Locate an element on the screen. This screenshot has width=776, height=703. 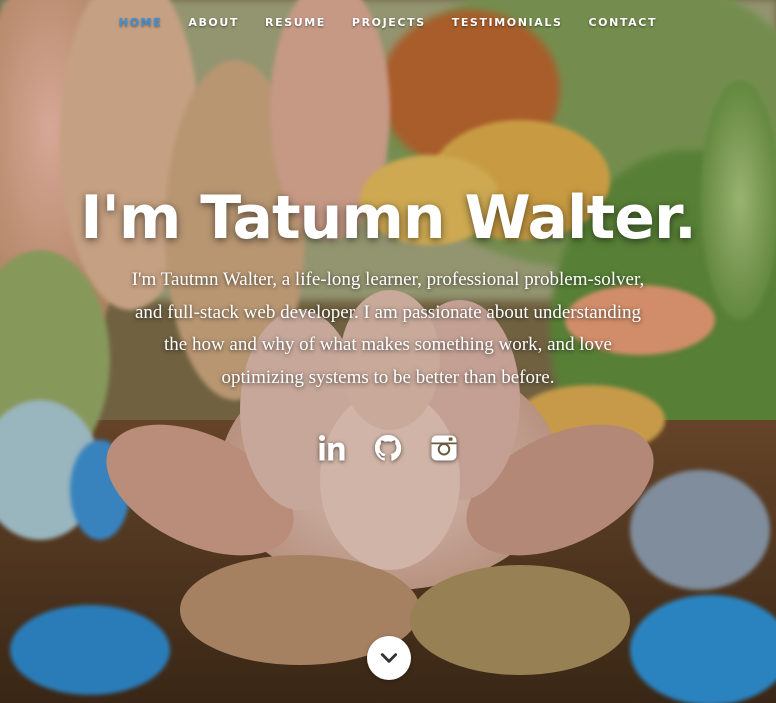
nav-contact: CONTACT is located at coordinates (623, 22).